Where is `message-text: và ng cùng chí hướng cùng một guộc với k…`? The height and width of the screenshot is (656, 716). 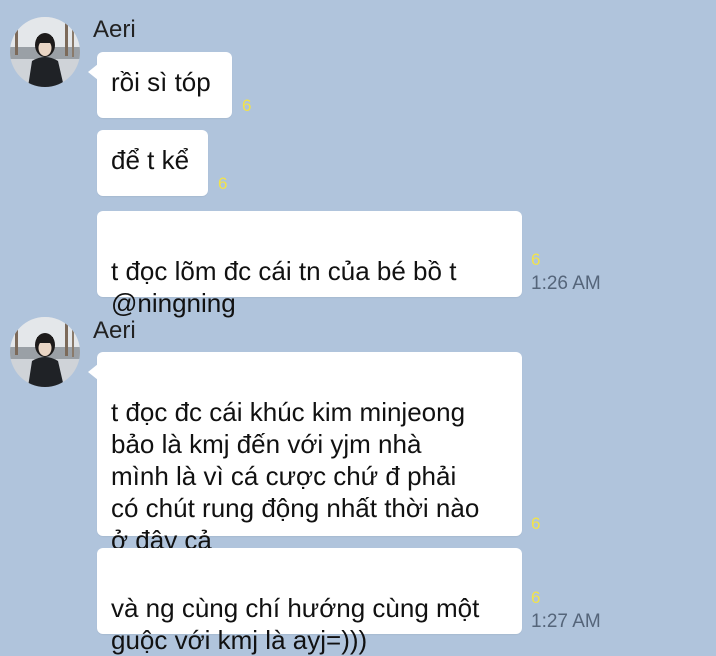 message-text: và ng cùng chí hướng cùng một guộc với k… is located at coordinates (295, 624).